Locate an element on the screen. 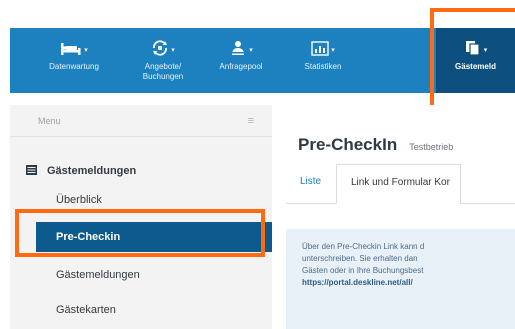 This screenshot has height=329, width=515. list-icon is located at coordinates (31, 171).